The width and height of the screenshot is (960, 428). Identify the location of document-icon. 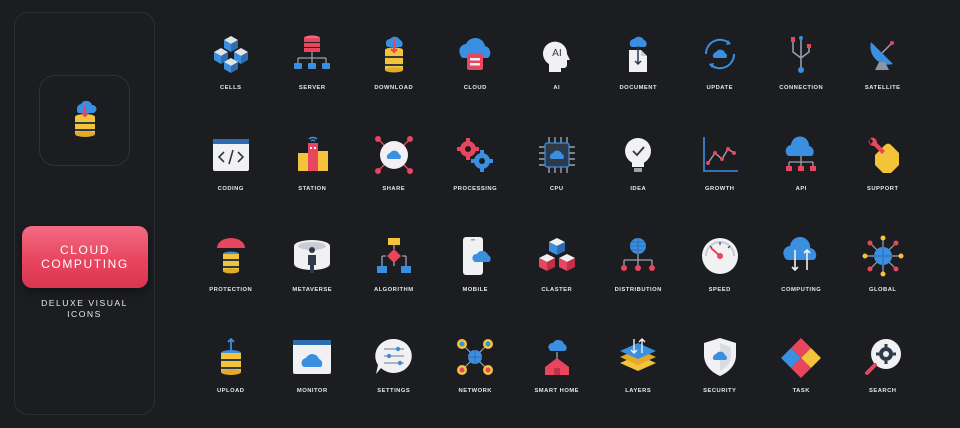
(638, 54).